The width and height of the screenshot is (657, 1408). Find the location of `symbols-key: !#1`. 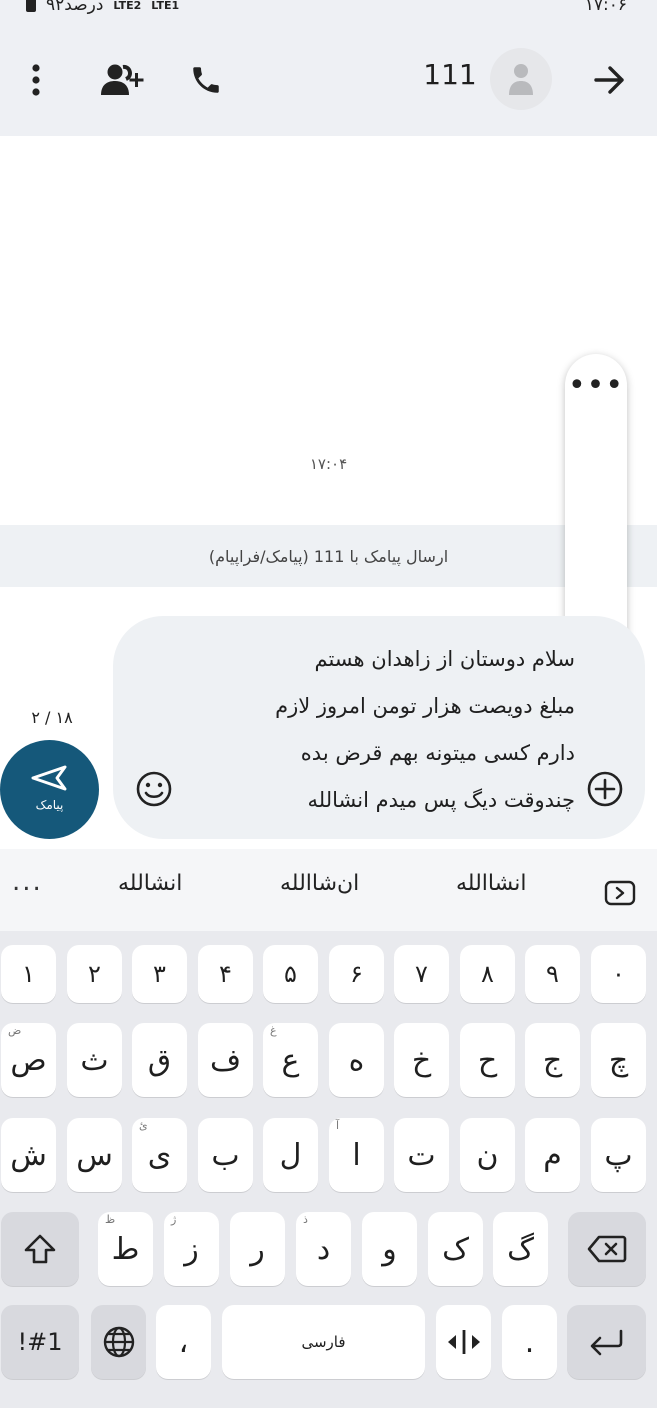

symbols-key: !#1 is located at coordinates (40, 1342).